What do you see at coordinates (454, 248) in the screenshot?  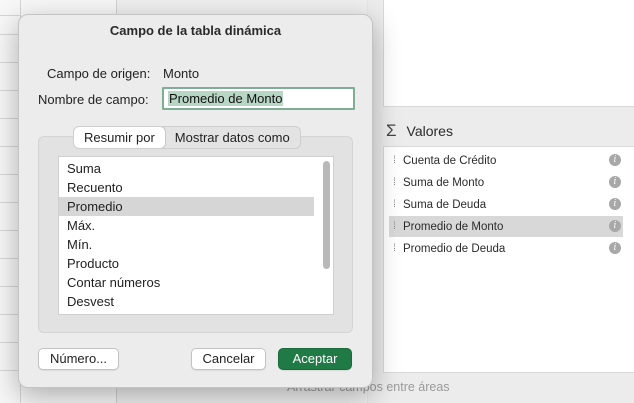 I see `values-item-label: Promedio de Deuda` at bounding box center [454, 248].